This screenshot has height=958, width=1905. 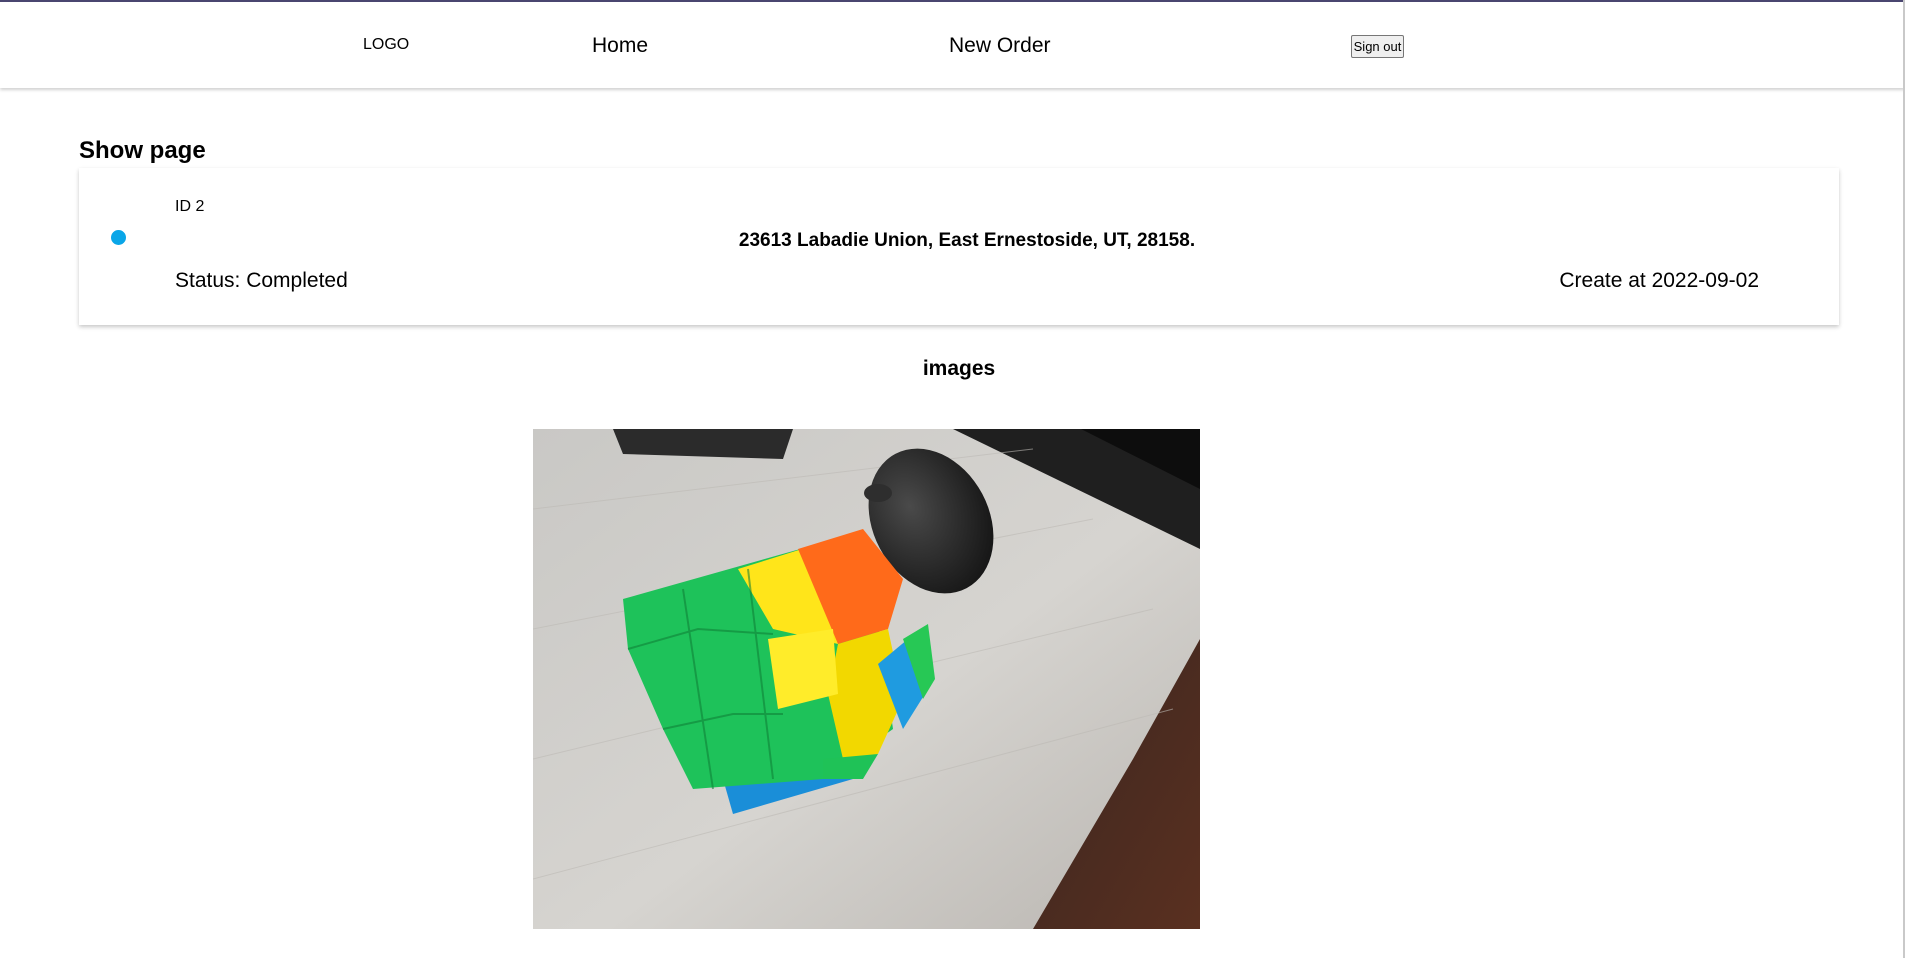 What do you see at coordinates (386, 44) in the screenshot?
I see `logo: LOGO` at bounding box center [386, 44].